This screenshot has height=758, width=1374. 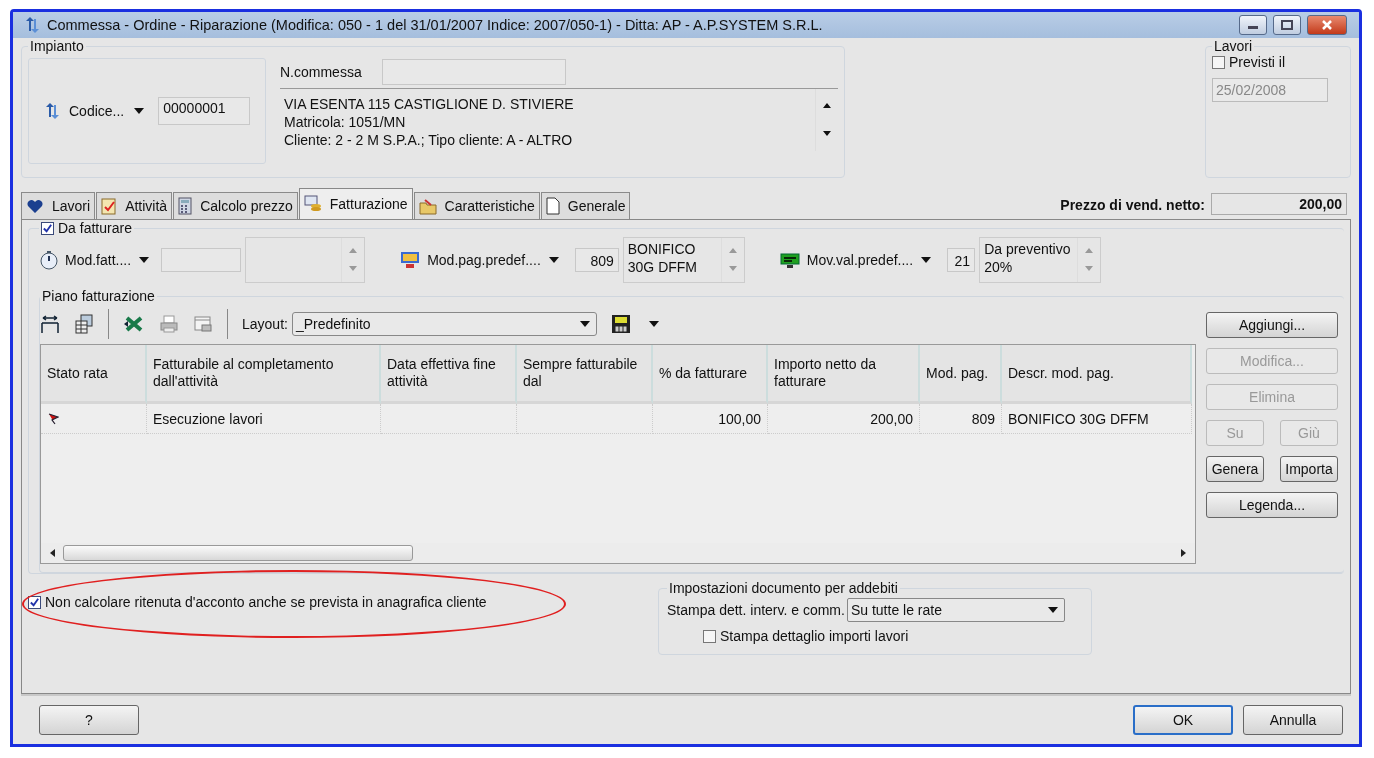 What do you see at coordinates (201, 260) in the screenshot?
I see `code-field` at bounding box center [201, 260].